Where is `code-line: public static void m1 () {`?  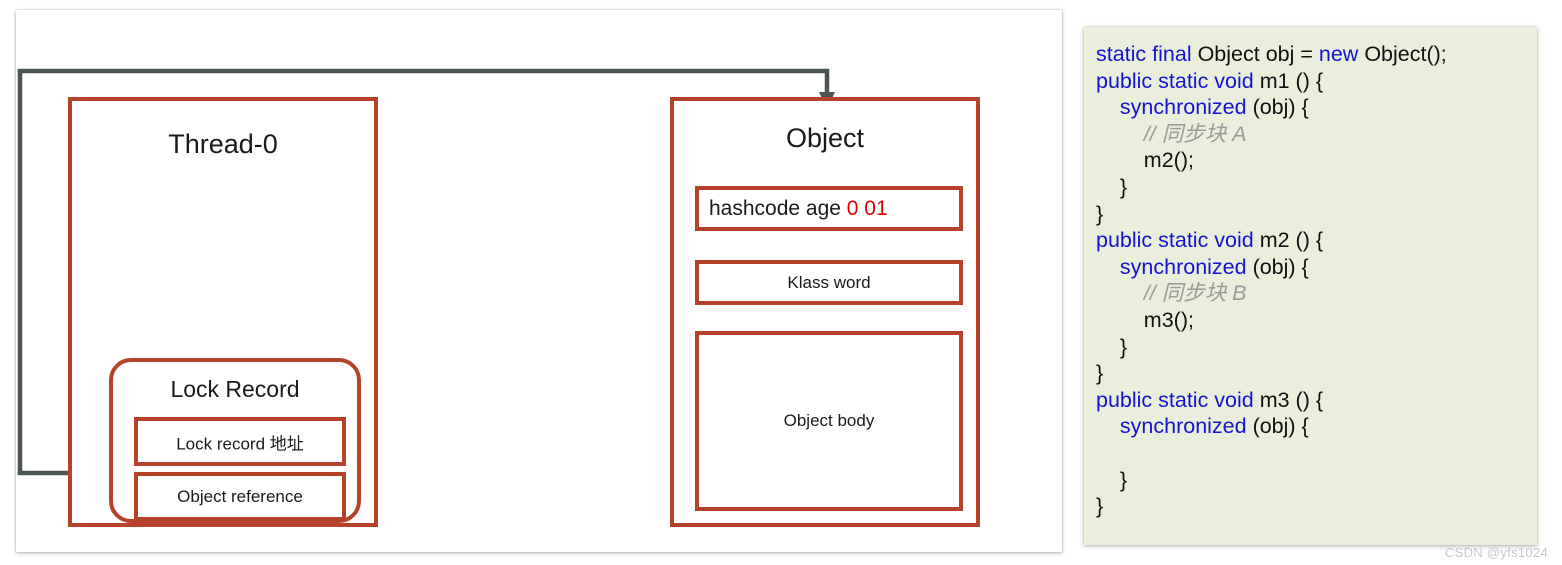
code-line: public static void m1 () { is located at coordinates (1316, 81).